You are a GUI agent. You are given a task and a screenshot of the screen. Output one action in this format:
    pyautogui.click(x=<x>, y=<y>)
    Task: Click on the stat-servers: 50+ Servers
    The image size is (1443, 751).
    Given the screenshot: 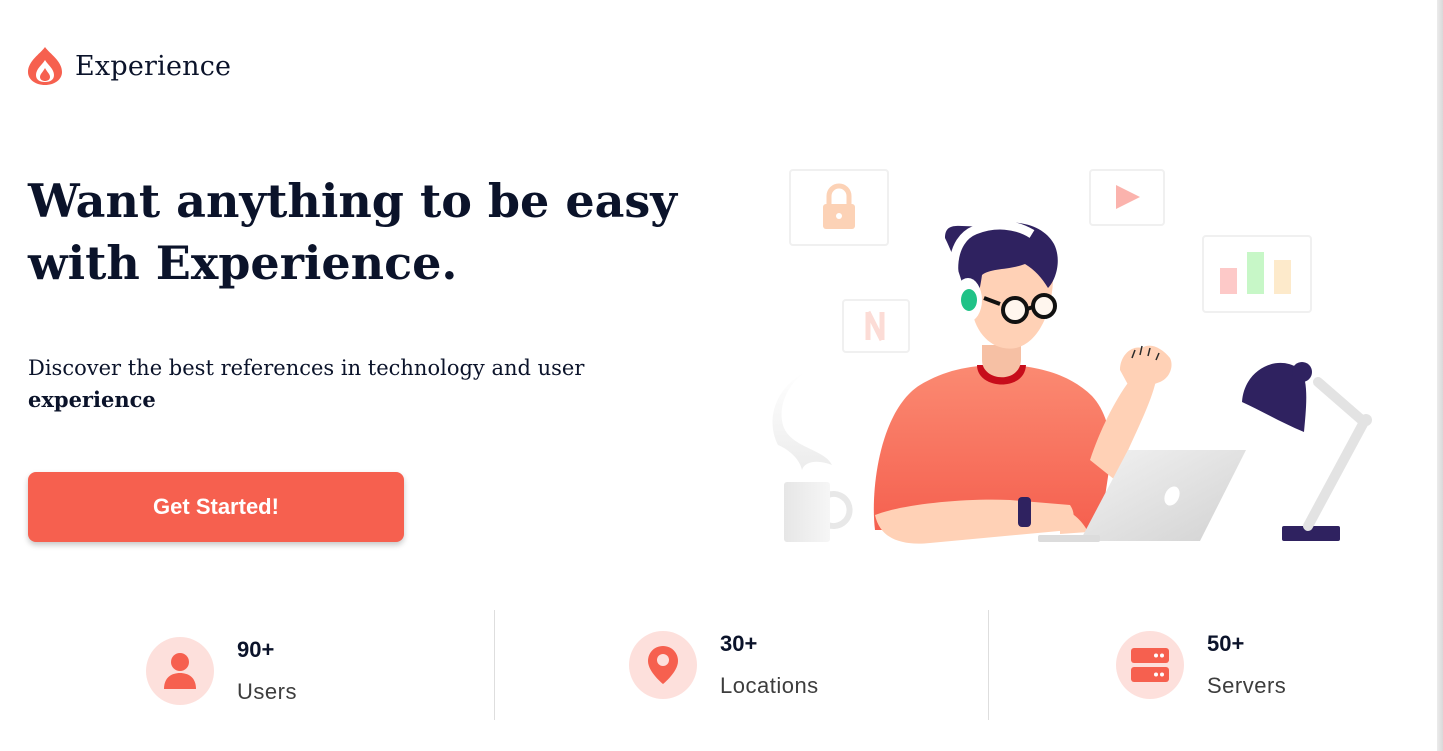 What is the action you would take?
    pyautogui.click(x=1201, y=665)
    